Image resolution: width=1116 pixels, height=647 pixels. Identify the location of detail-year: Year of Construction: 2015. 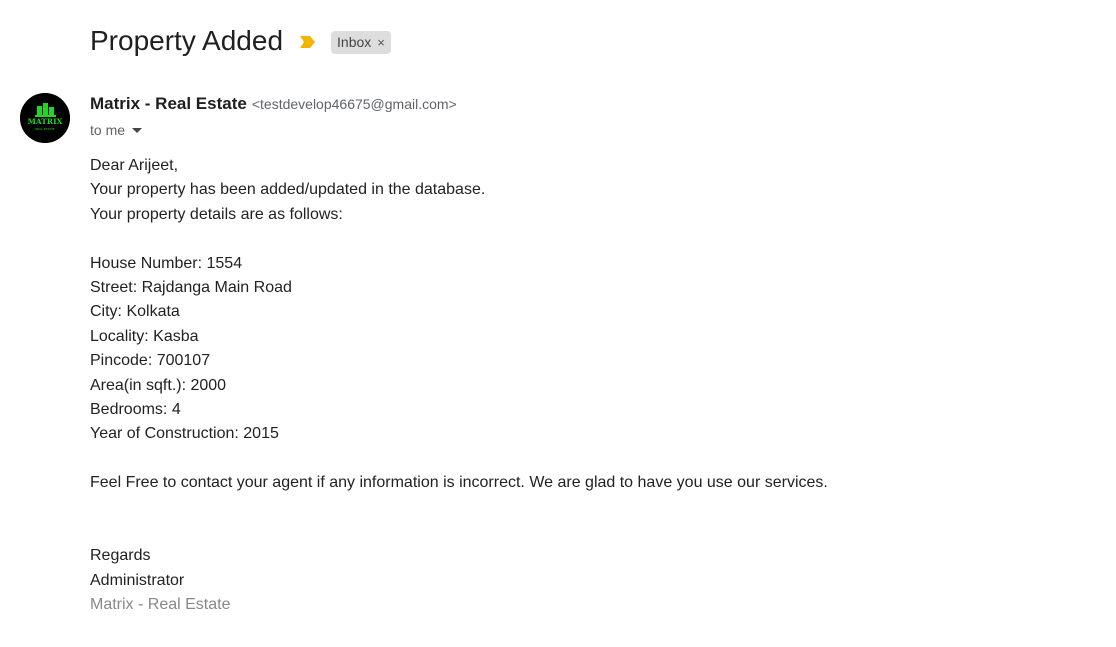
(184, 434).